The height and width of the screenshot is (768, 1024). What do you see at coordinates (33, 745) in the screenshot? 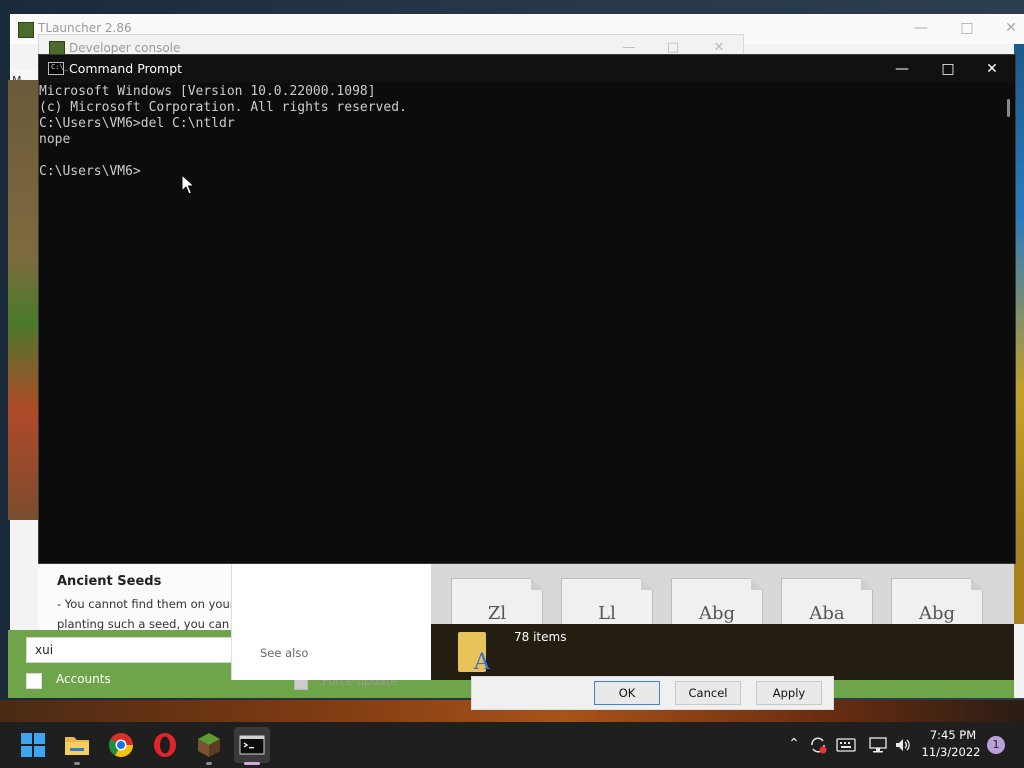
I see `windows-start-icon` at bounding box center [33, 745].